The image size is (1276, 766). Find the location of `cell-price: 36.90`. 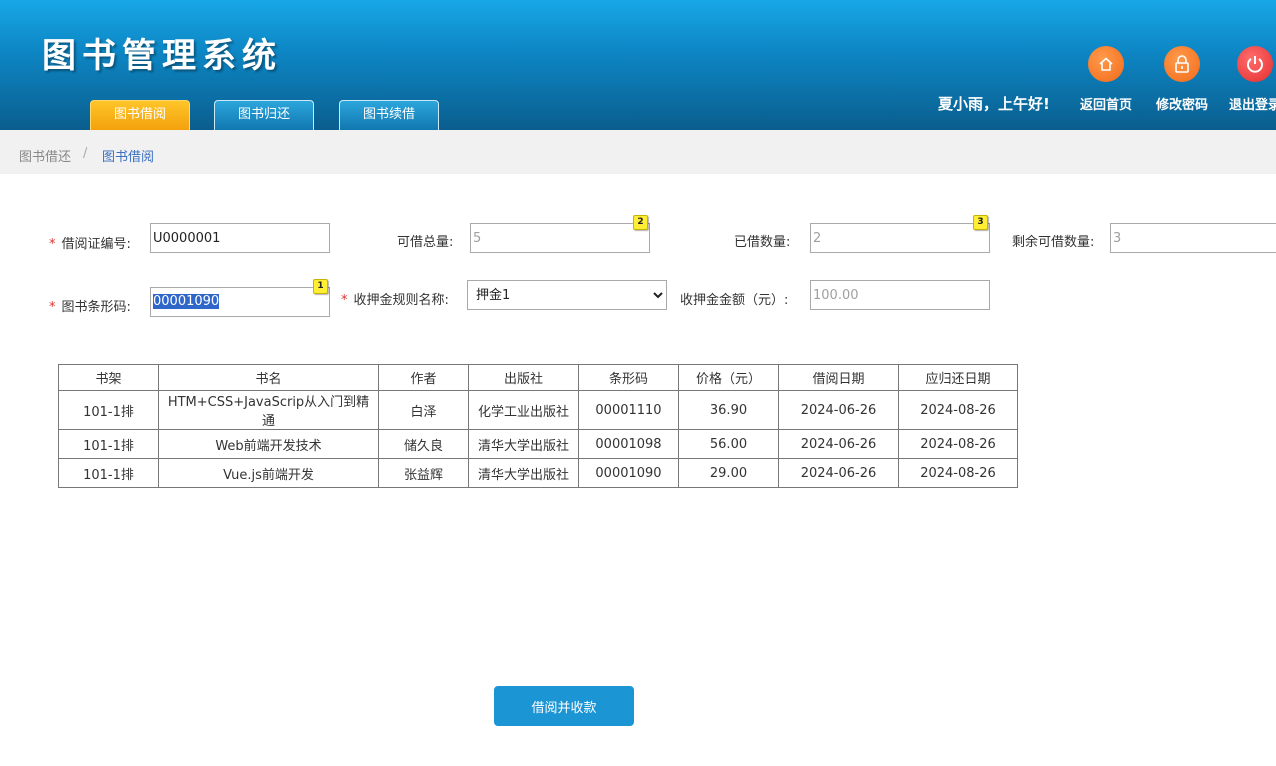

cell-price: 36.90 is located at coordinates (728, 410).